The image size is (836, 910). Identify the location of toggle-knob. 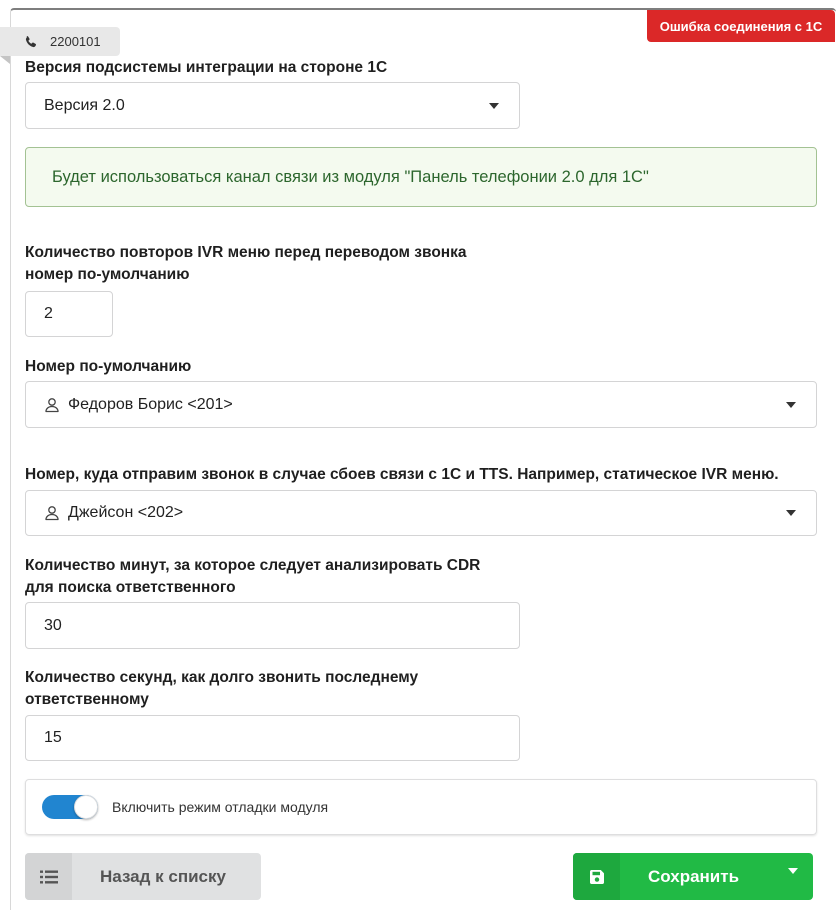
(86, 807).